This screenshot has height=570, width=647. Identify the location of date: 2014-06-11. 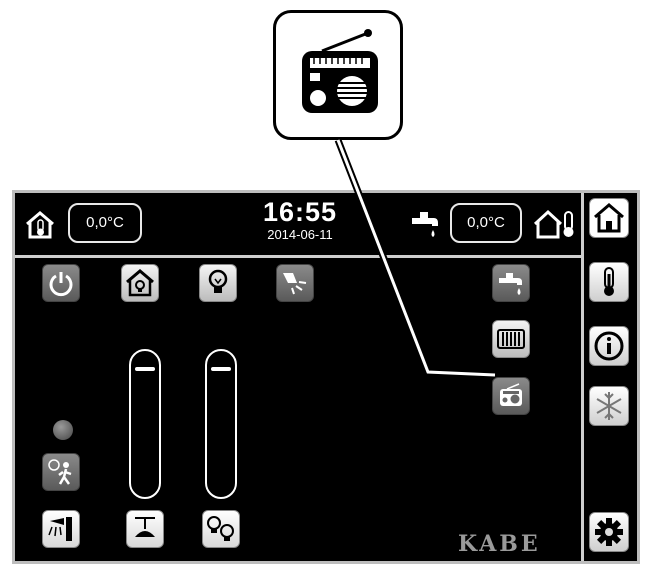
(300, 234).